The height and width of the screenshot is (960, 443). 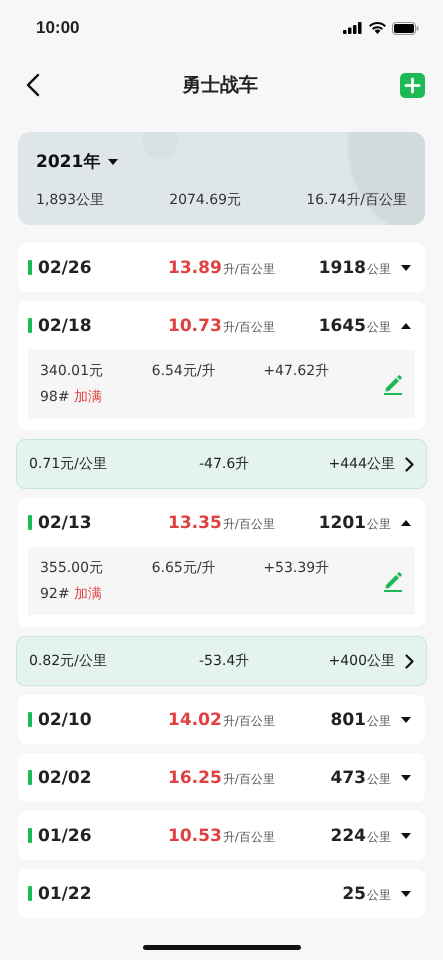 I want to click on average-consumption: 16.74升/百公里, so click(x=356, y=200).